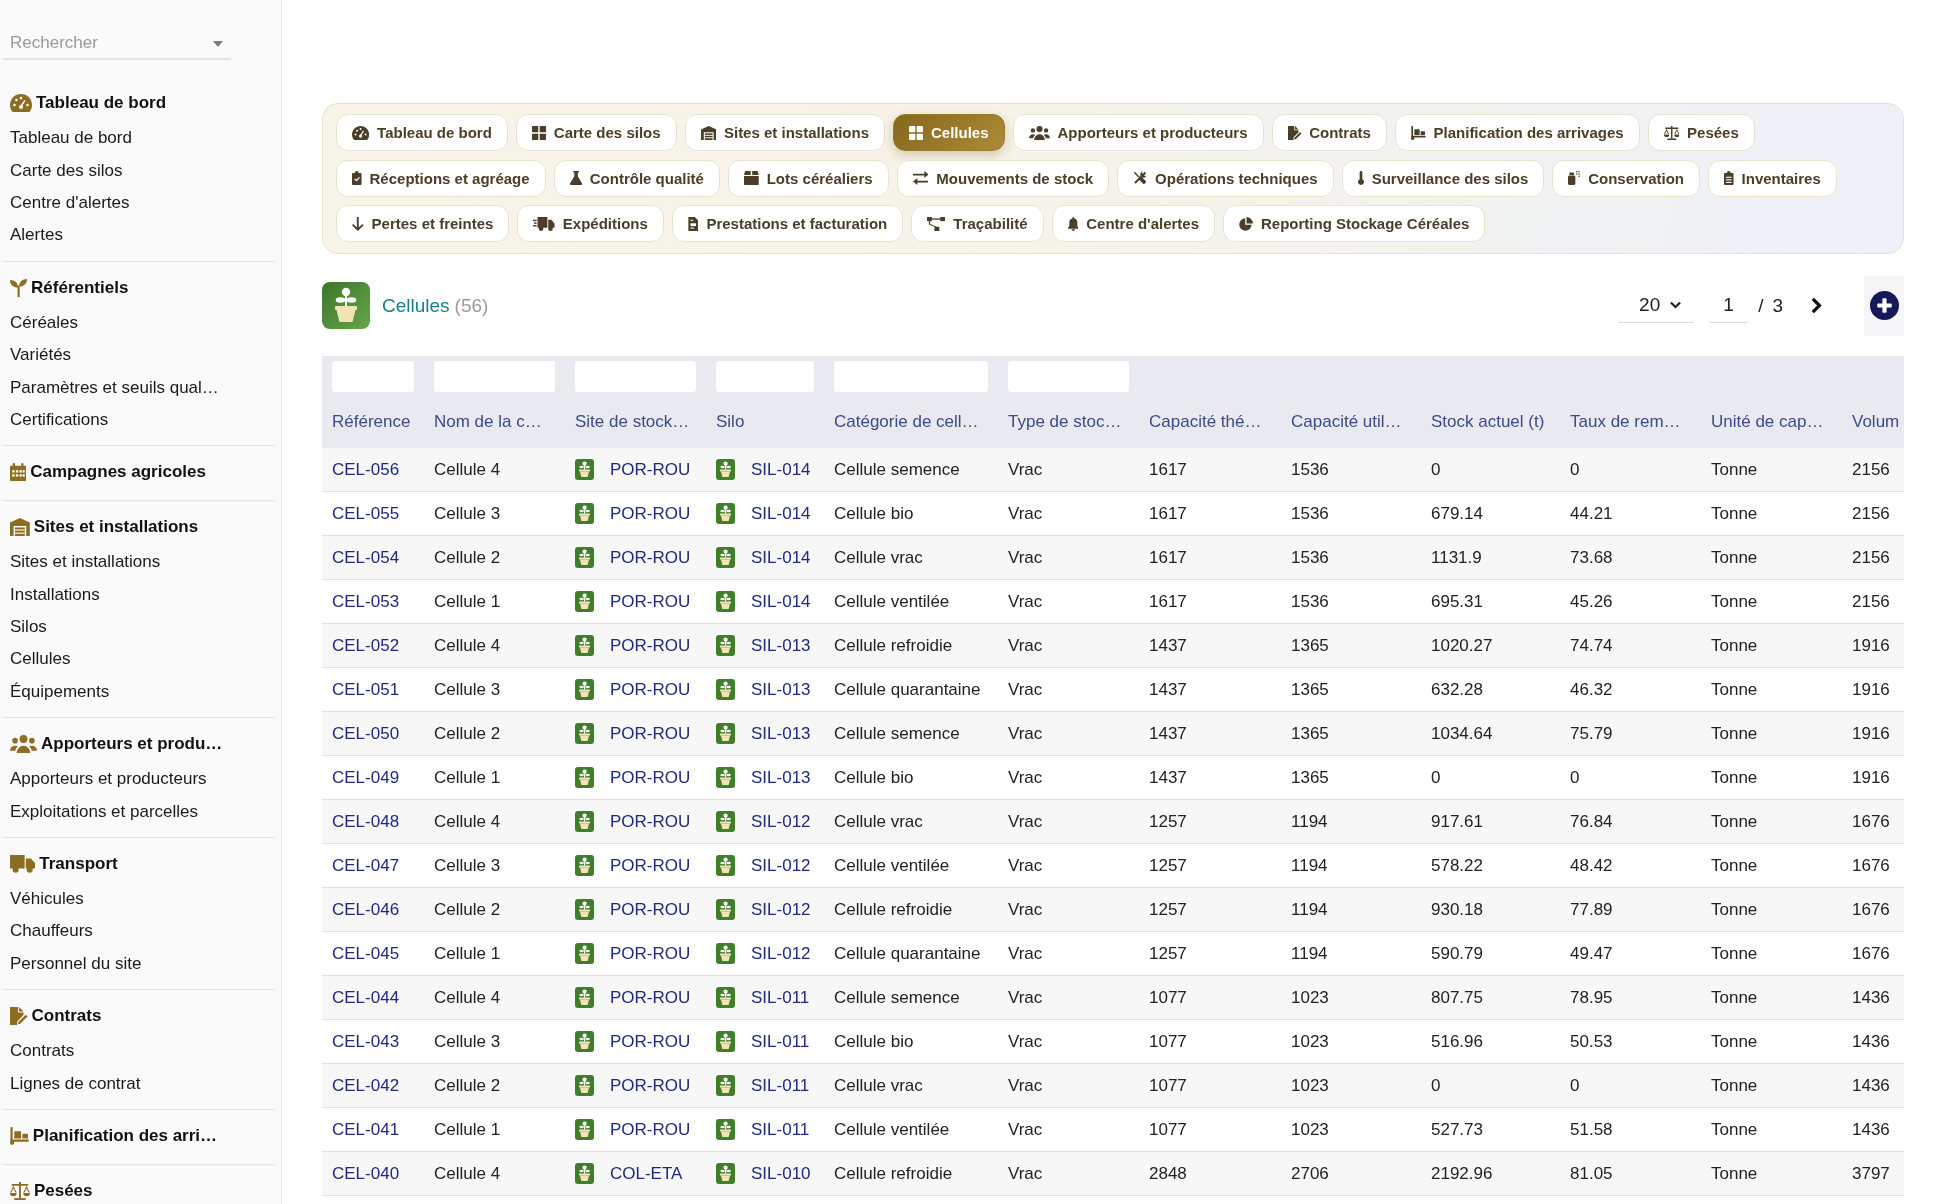 This screenshot has height=1204, width=1946. I want to click on sidebar-link: Cellules, so click(37, 659).